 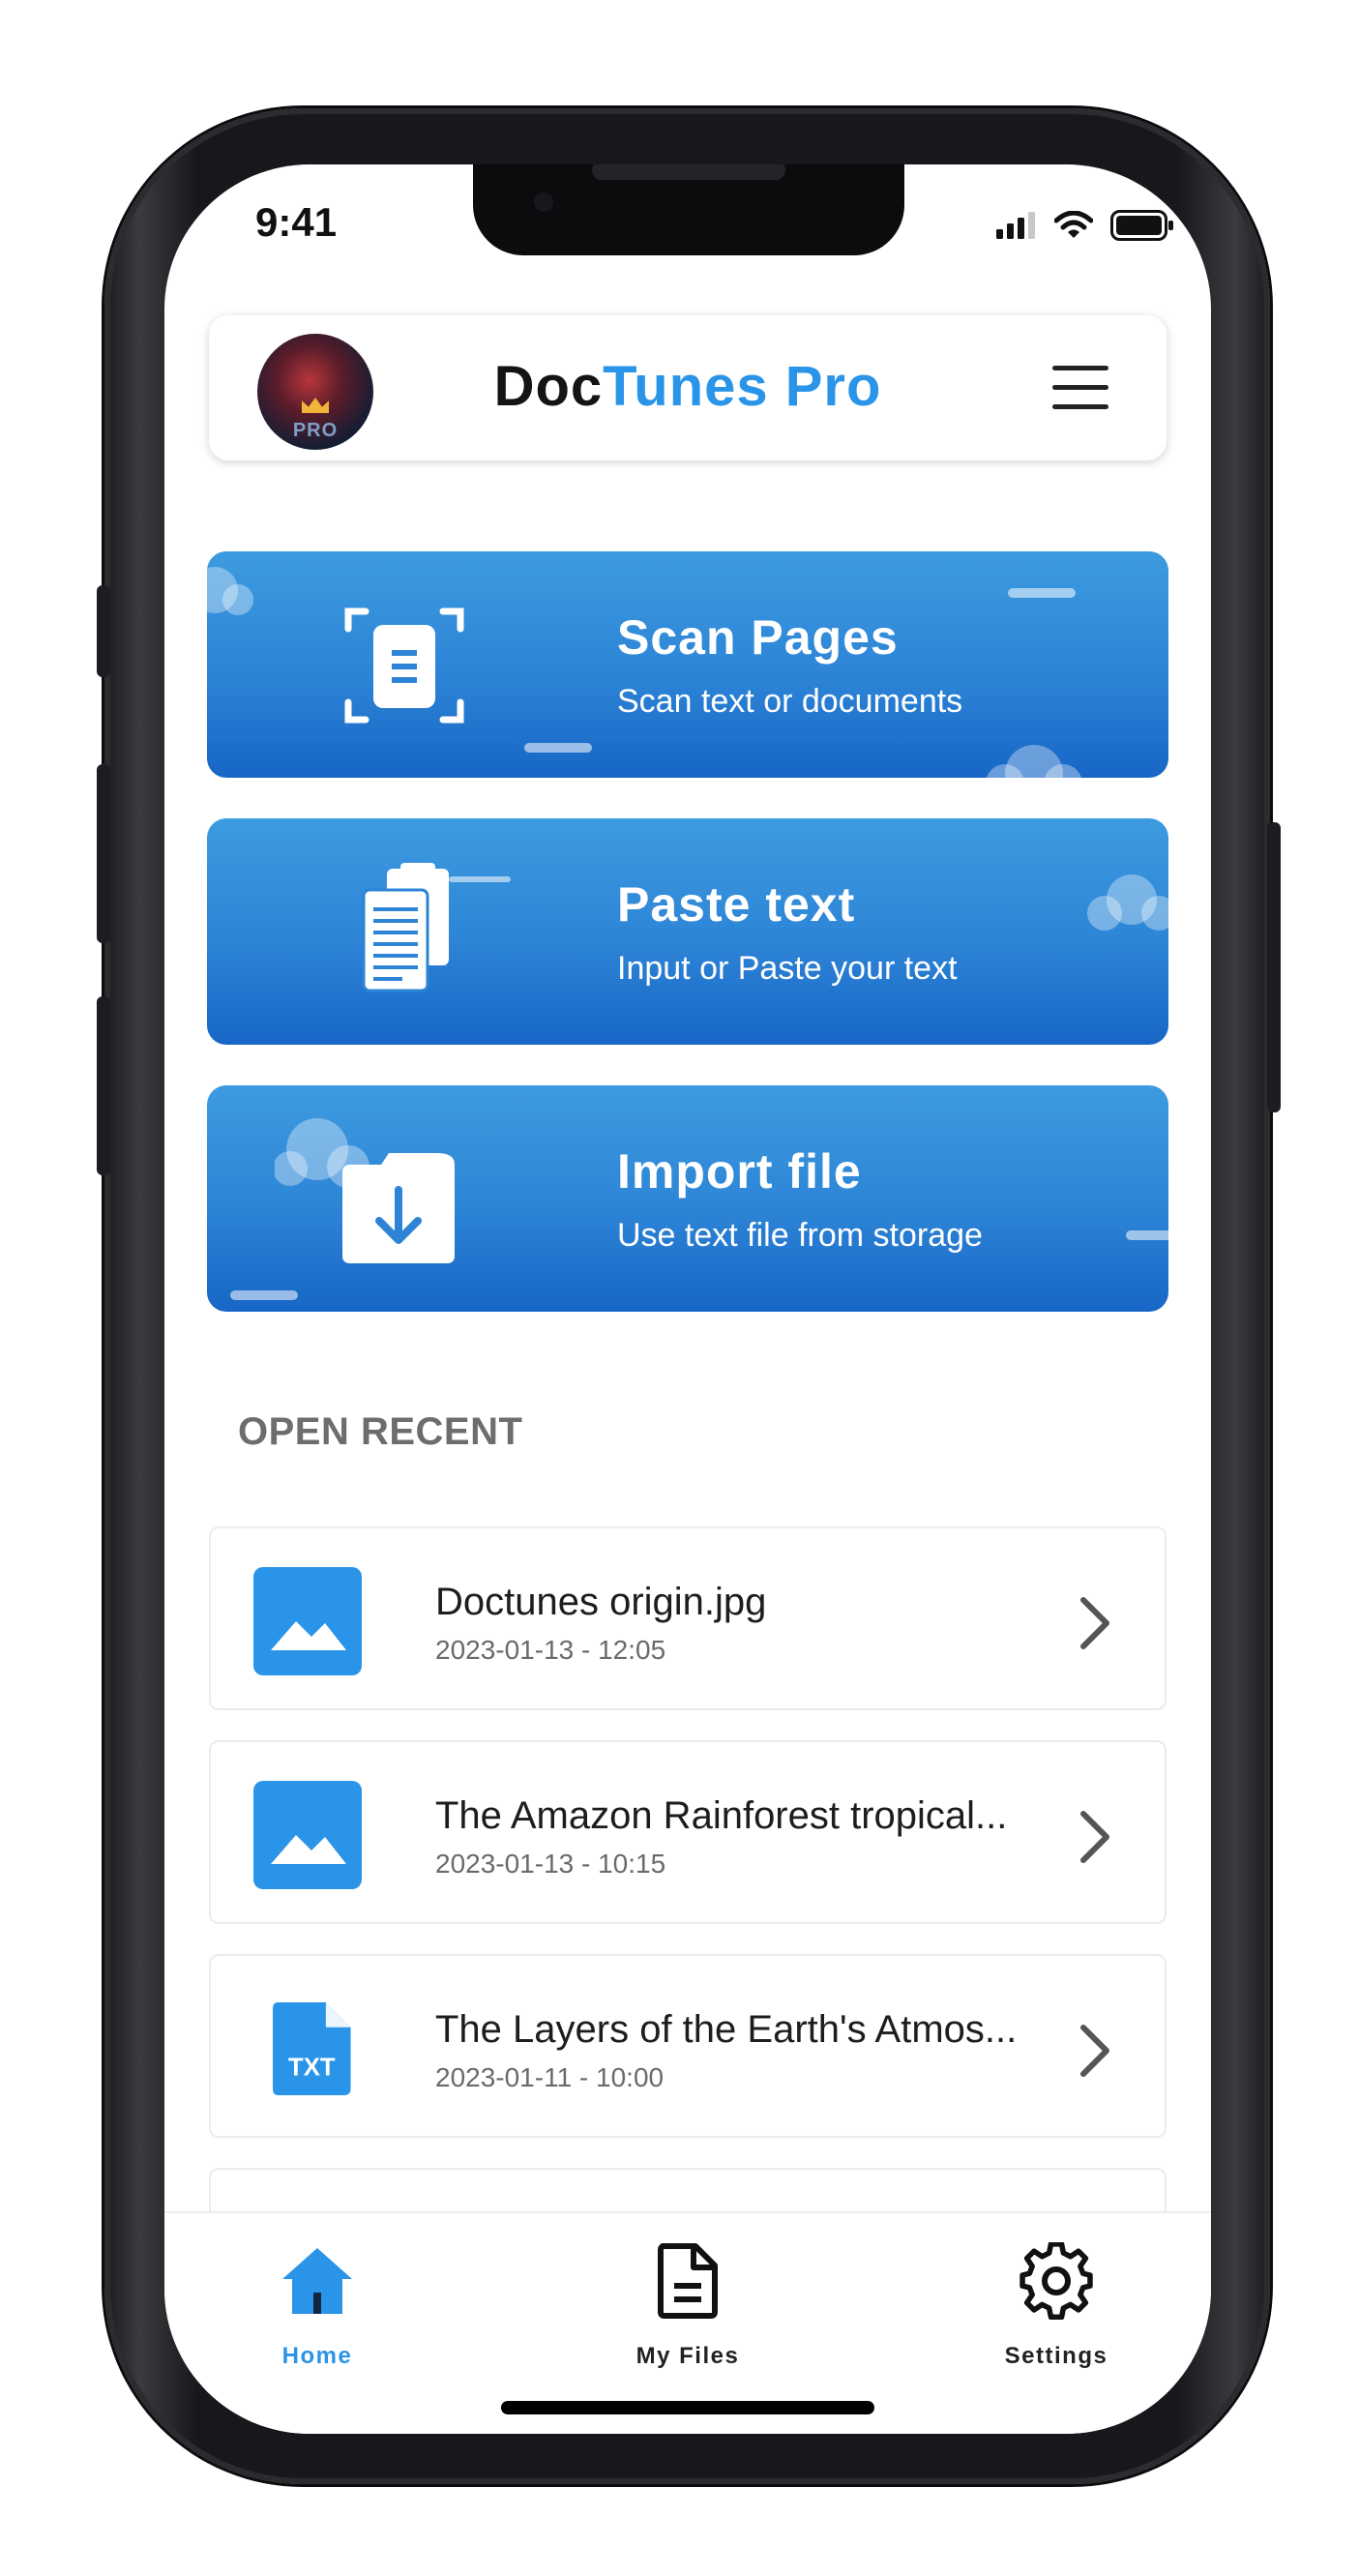 What do you see at coordinates (1142, 226) in the screenshot?
I see `battery-icon` at bounding box center [1142, 226].